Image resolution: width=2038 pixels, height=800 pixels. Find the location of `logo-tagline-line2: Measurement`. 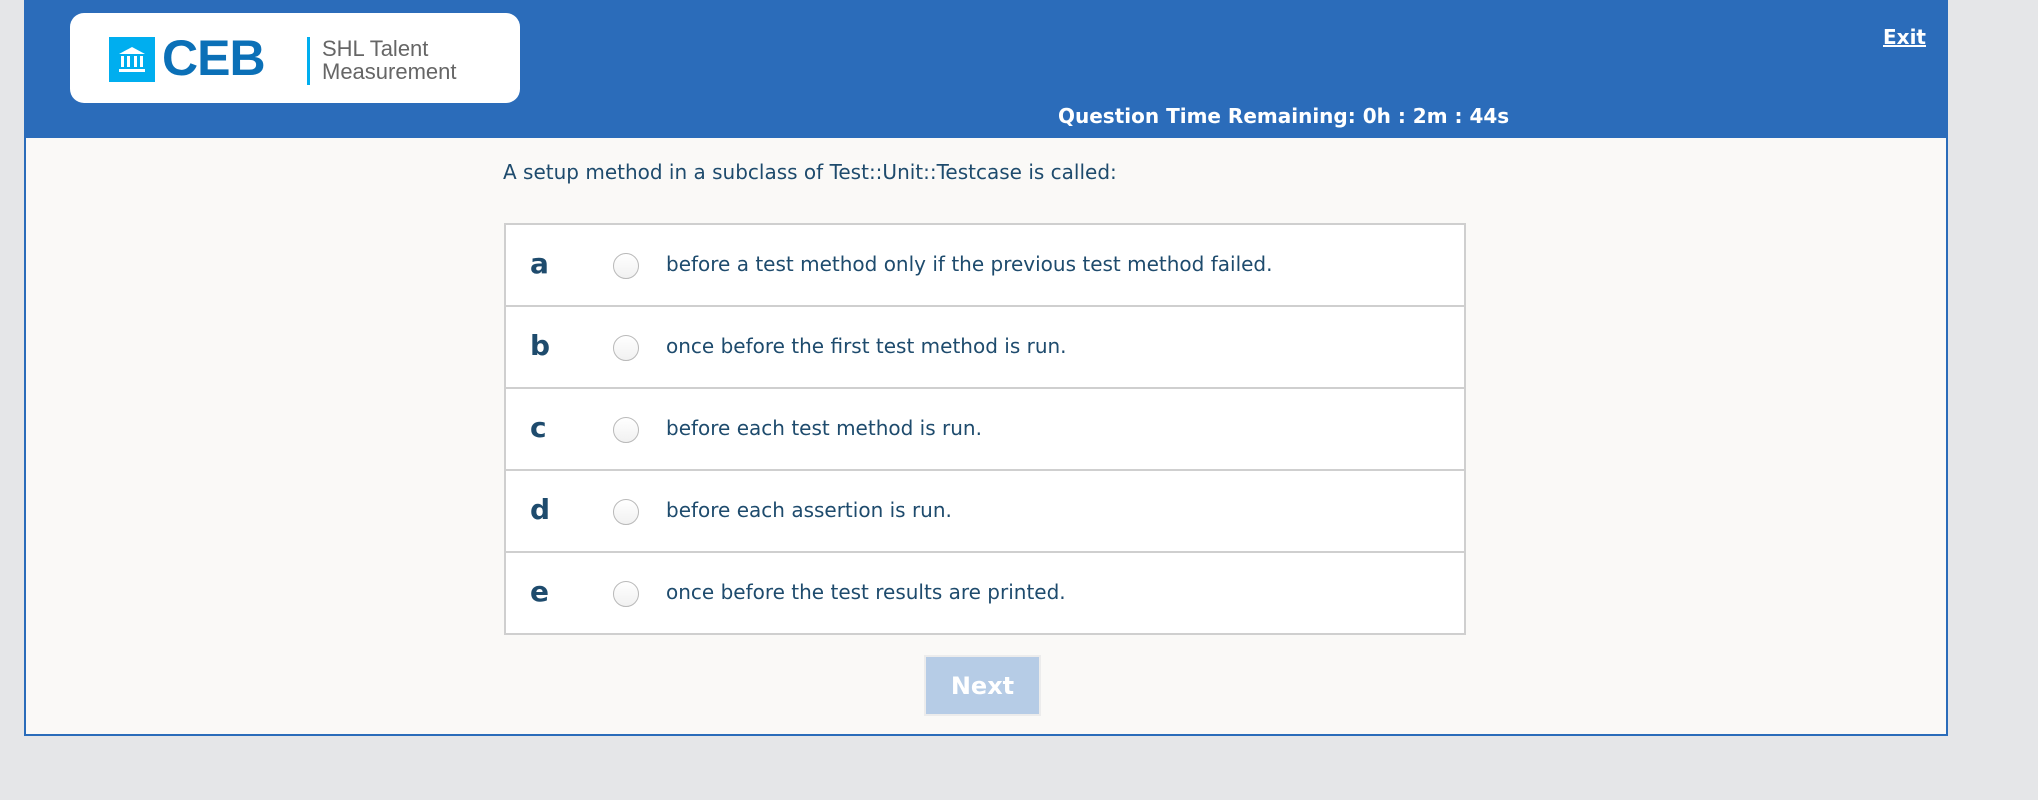

logo-tagline-line2: Measurement is located at coordinates (389, 71).